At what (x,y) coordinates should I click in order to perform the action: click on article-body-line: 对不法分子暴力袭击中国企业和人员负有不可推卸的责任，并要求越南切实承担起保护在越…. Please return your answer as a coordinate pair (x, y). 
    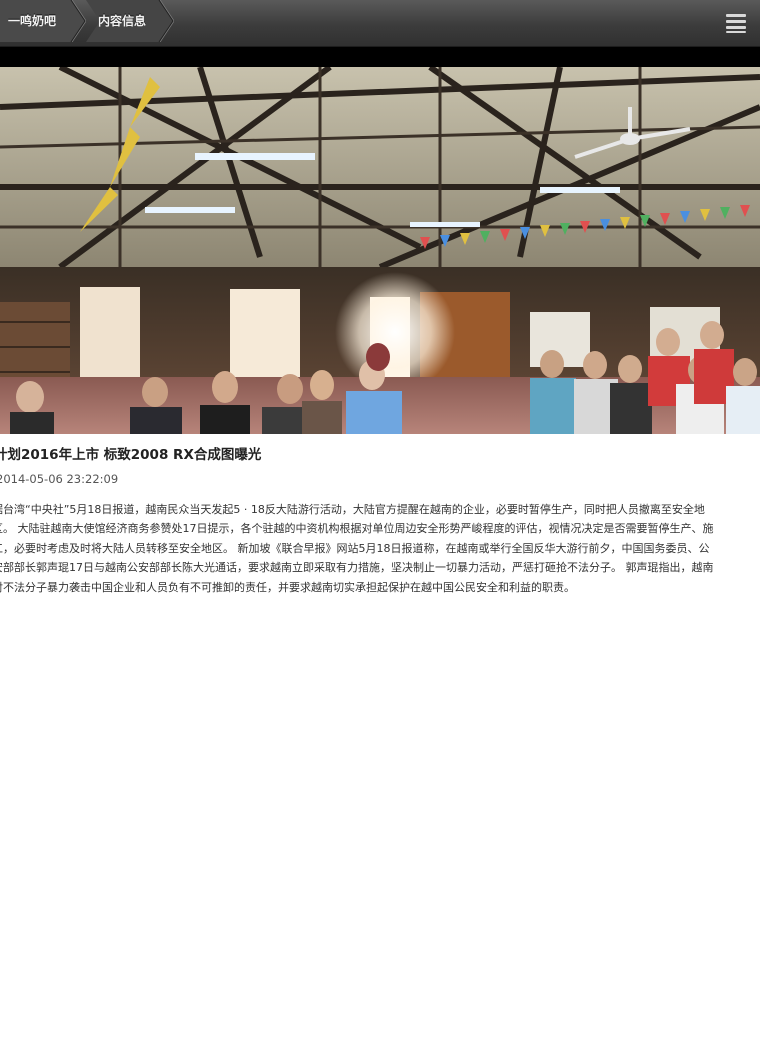
    Looking at the image, I should click on (287, 587).